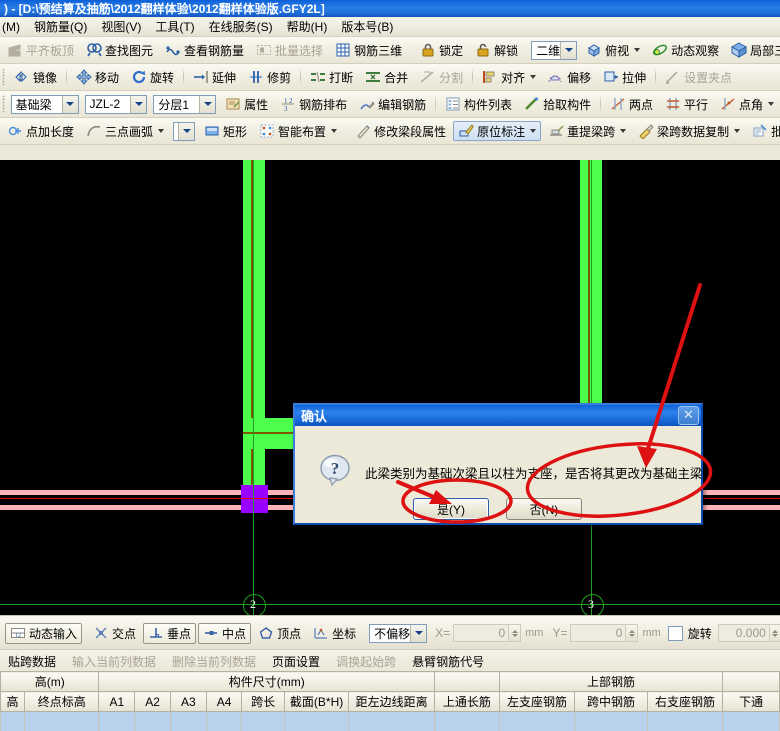  What do you see at coordinates (398, 633) in the screenshot?
I see `offset-mode-combo: 不偏移` at bounding box center [398, 633].